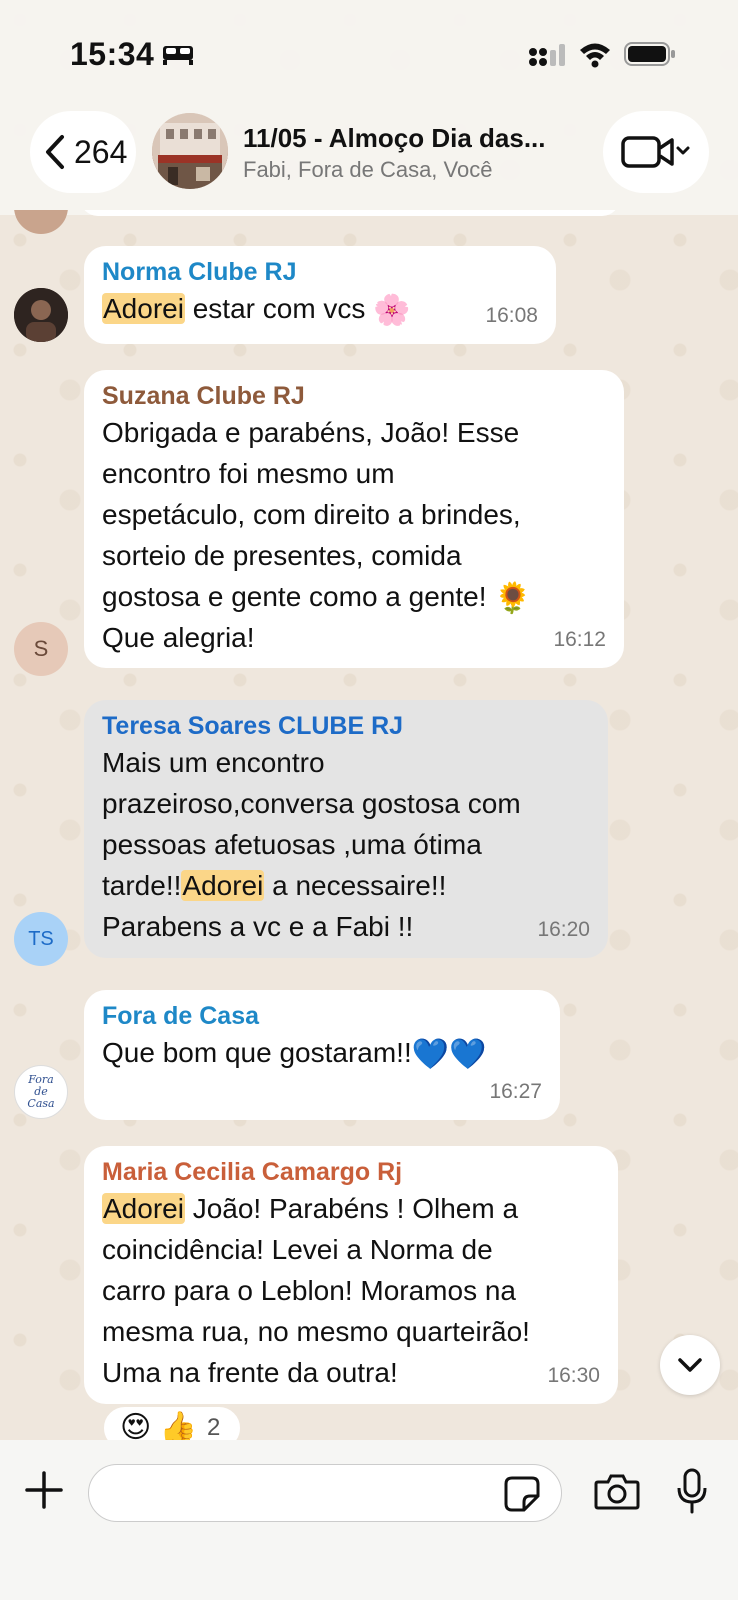 Image resolution: width=738 pixels, height=1600 pixels. I want to click on sender-avatar-teresa: TS, so click(41, 939).